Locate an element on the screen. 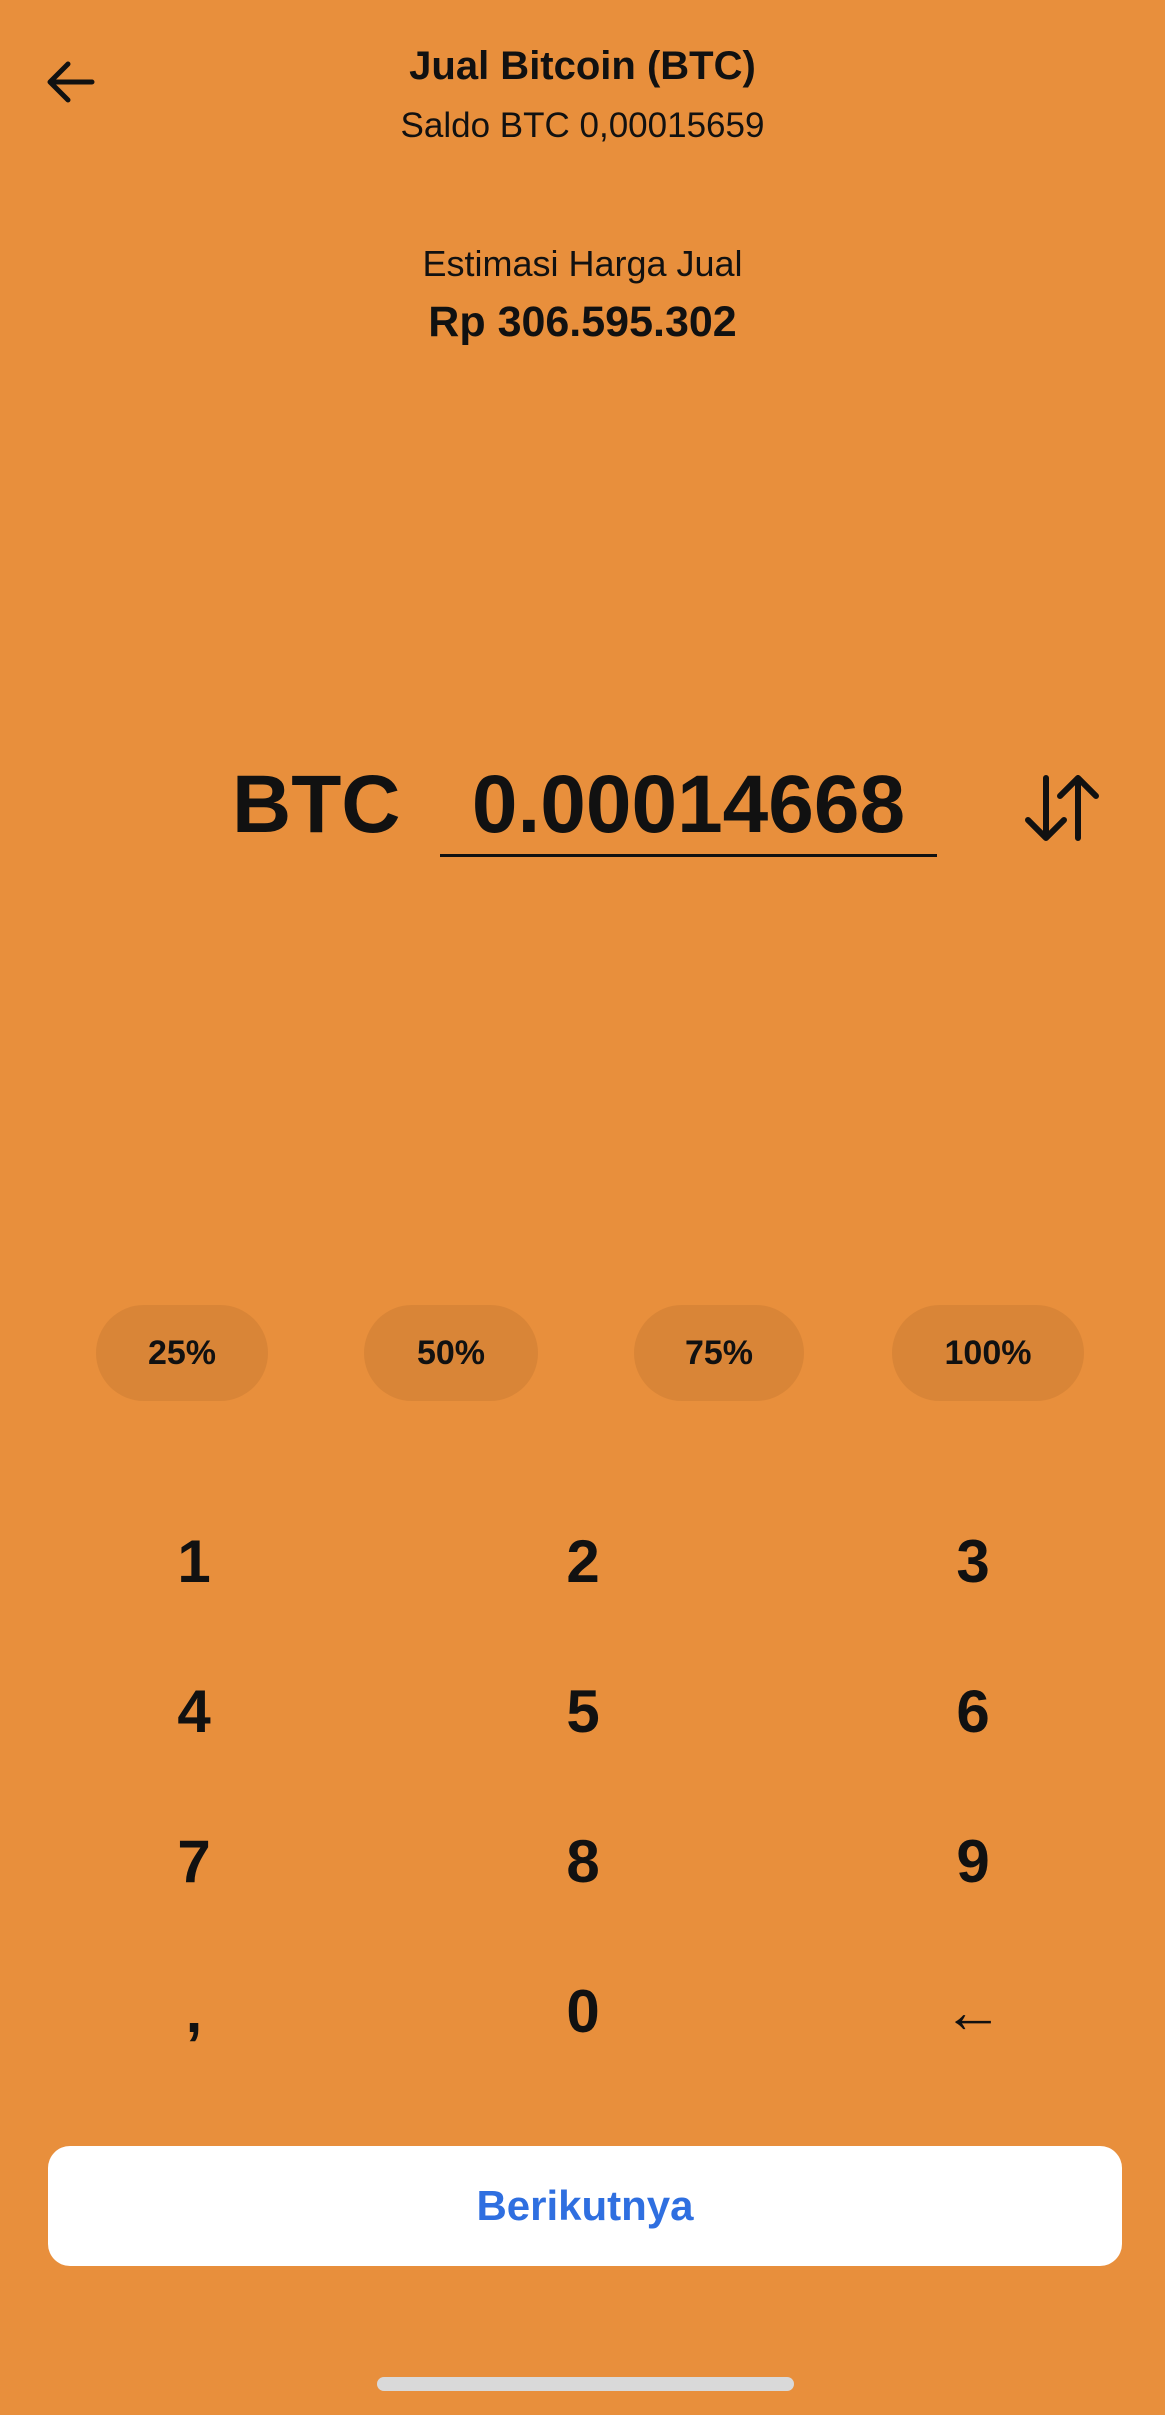 The width and height of the screenshot is (1165, 2415). key-8: 8 is located at coordinates (583, 1861).